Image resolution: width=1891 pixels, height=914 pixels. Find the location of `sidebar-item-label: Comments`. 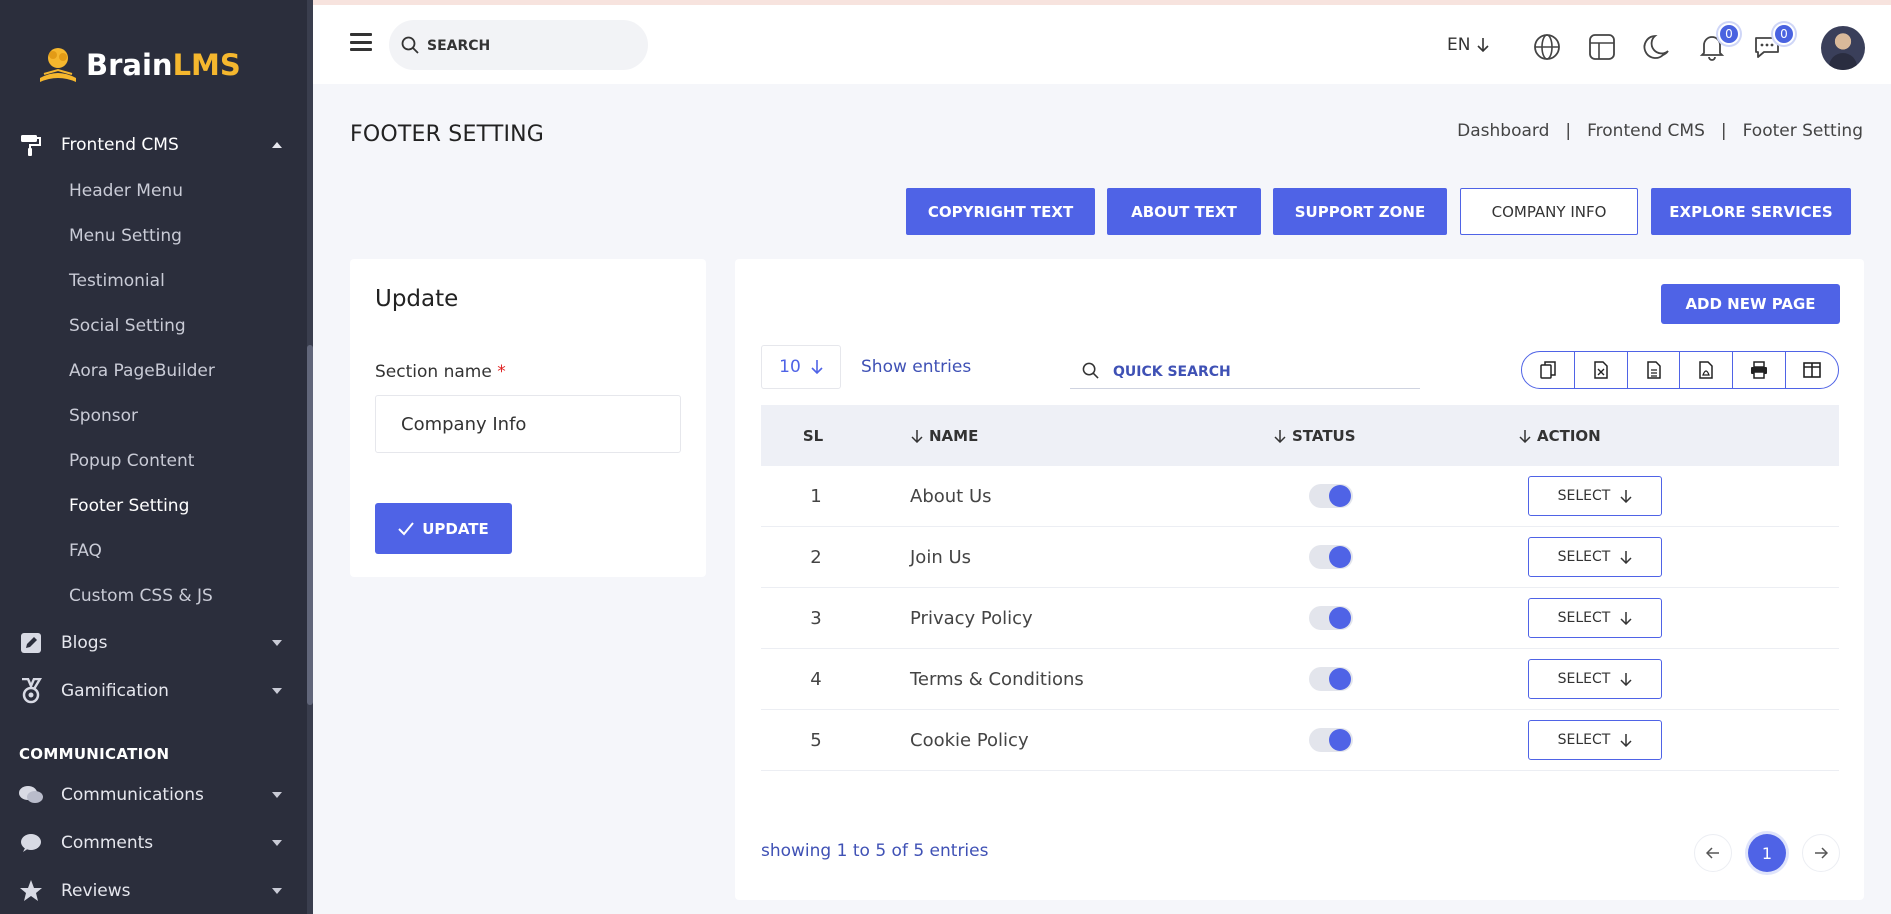

sidebar-item-label: Comments is located at coordinates (107, 843).